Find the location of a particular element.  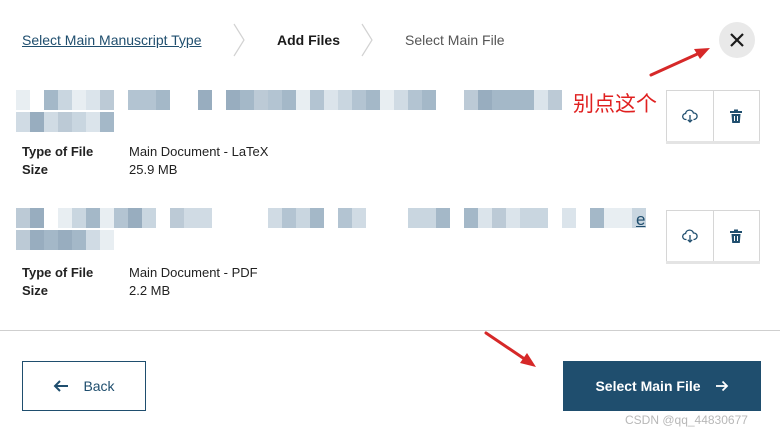

close-icon is located at coordinates (737, 40).